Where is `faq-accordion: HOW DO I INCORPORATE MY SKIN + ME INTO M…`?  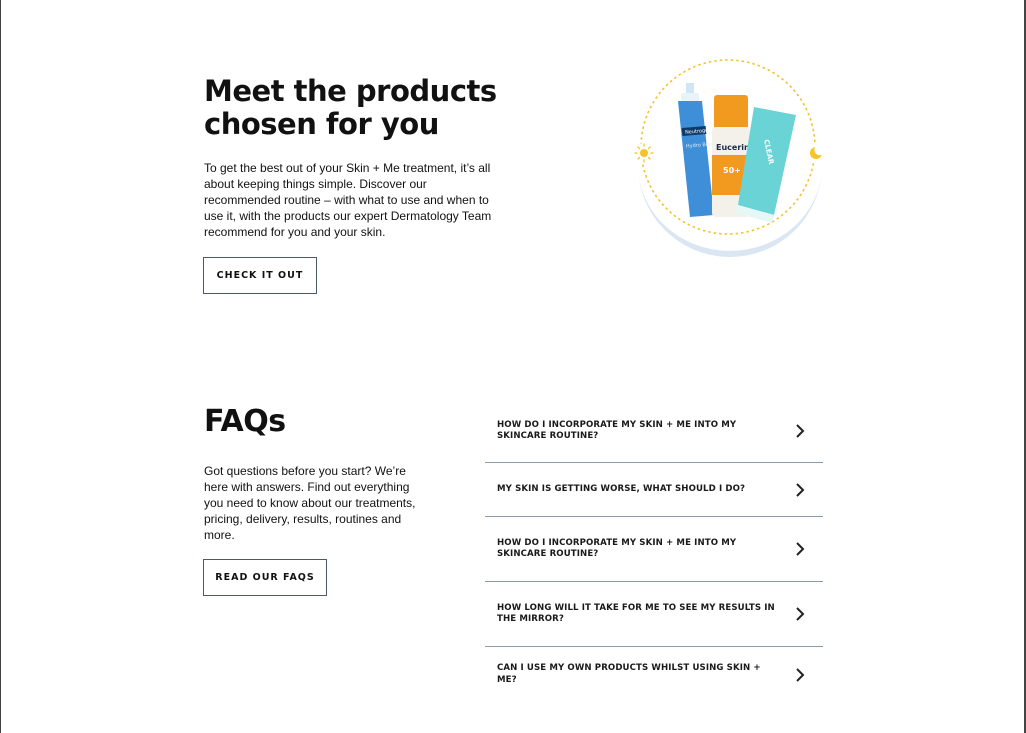 faq-accordion: HOW DO I INCORPORATE MY SKIN + ME INTO M… is located at coordinates (654, 551).